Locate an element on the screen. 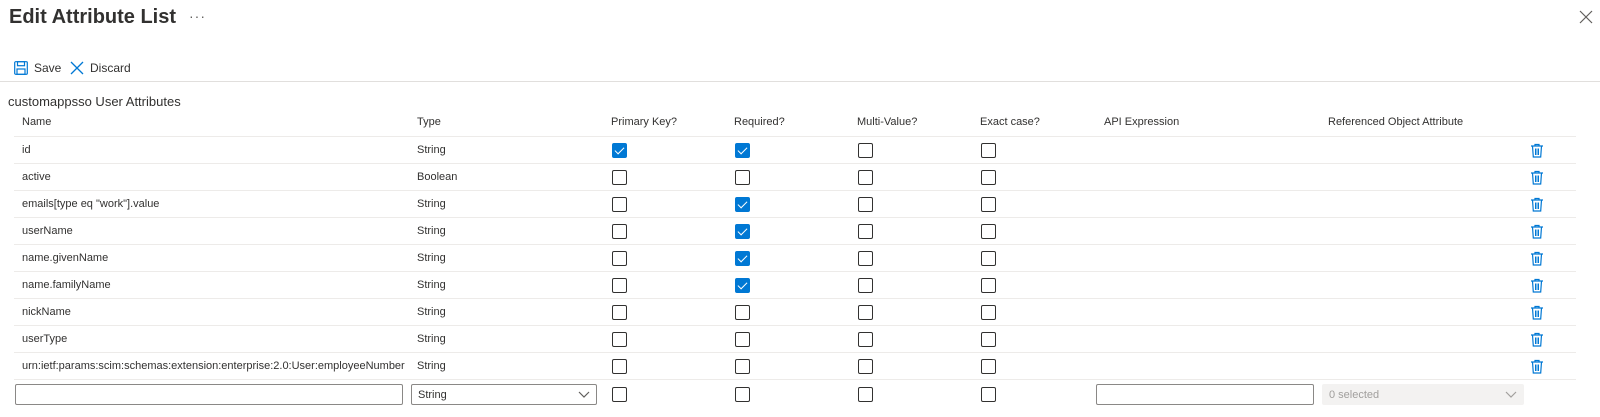 This screenshot has height=417, width=1600. close-icon is located at coordinates (77, 68).